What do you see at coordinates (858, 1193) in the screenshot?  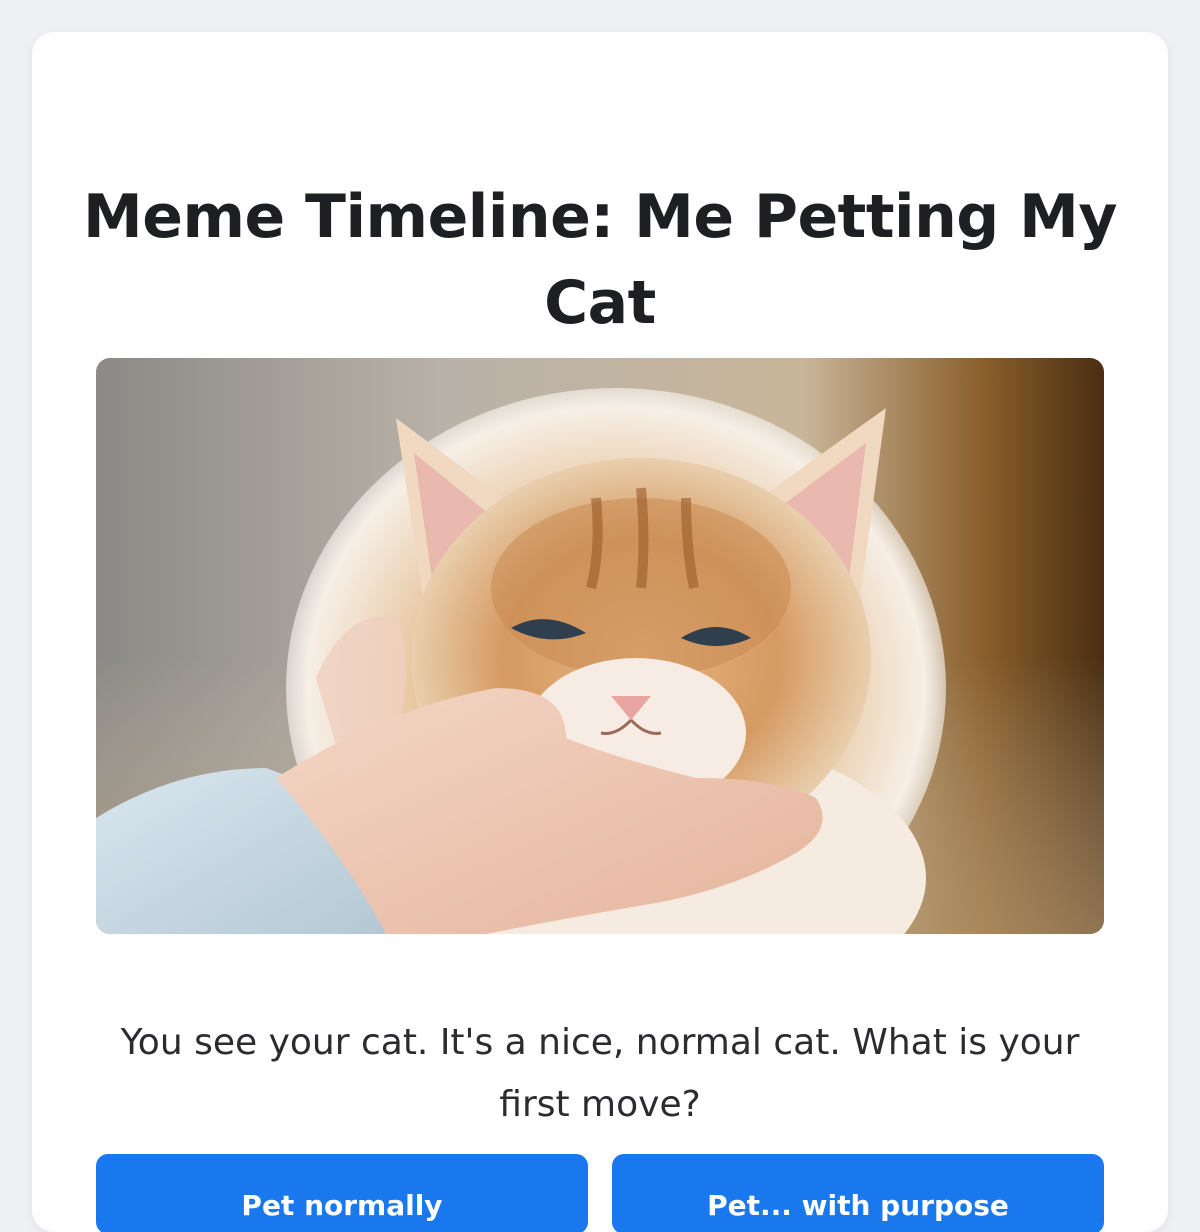 I see `choice-button-pet-with-purpose: Pet... with purpose` at bounding box center [858, 1193].